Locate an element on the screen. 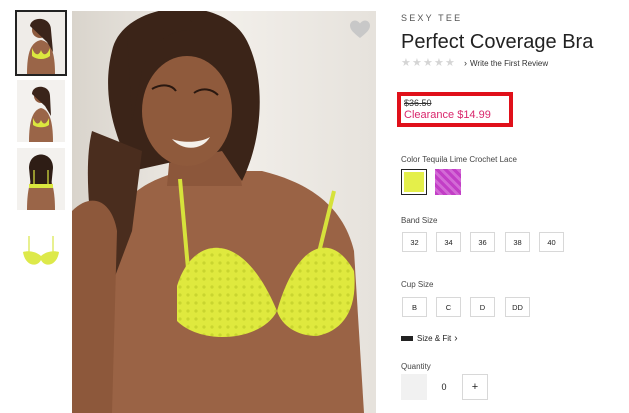 The width and height of the screenshot is (629, 413). swatch-tequila-lime is located at coordinates (414, 182).